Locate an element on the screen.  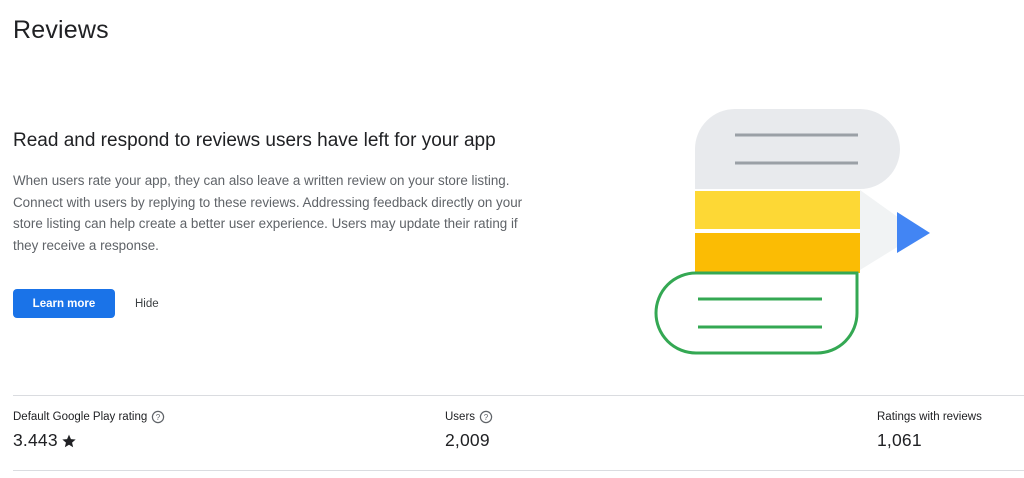
stat-label-row: Users ? is located at coordinates (469, 417).